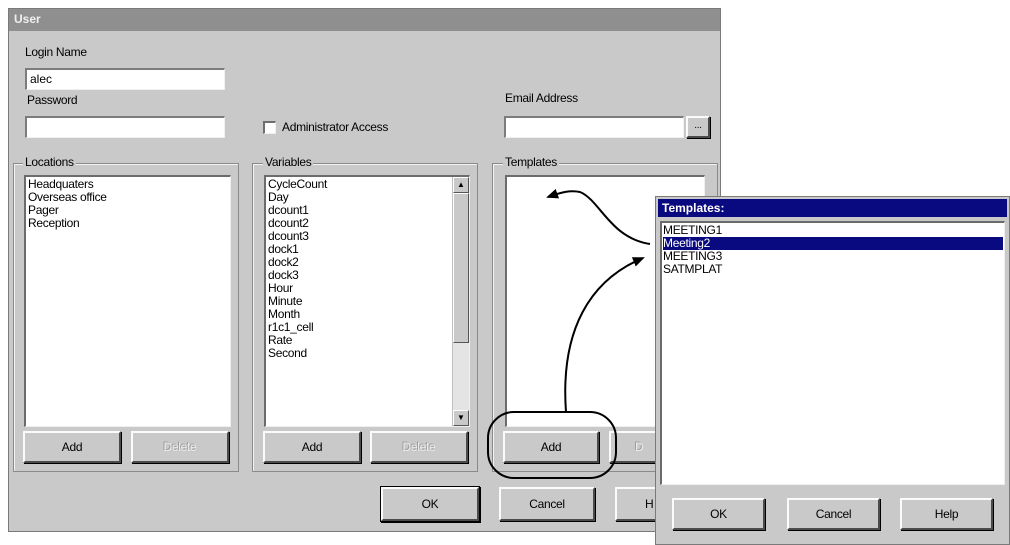 Image resolution: width=1010 pixels, height=545 pixels. I want to click on arrow-to-templates-icon, so click(598, 216).